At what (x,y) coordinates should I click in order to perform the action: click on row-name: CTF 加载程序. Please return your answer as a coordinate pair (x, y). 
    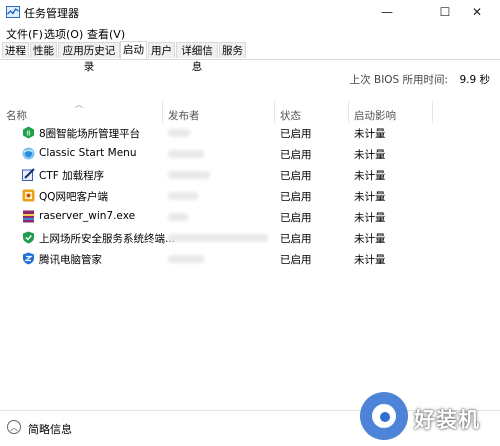
    Looking at the image, I should click on (72, 176).